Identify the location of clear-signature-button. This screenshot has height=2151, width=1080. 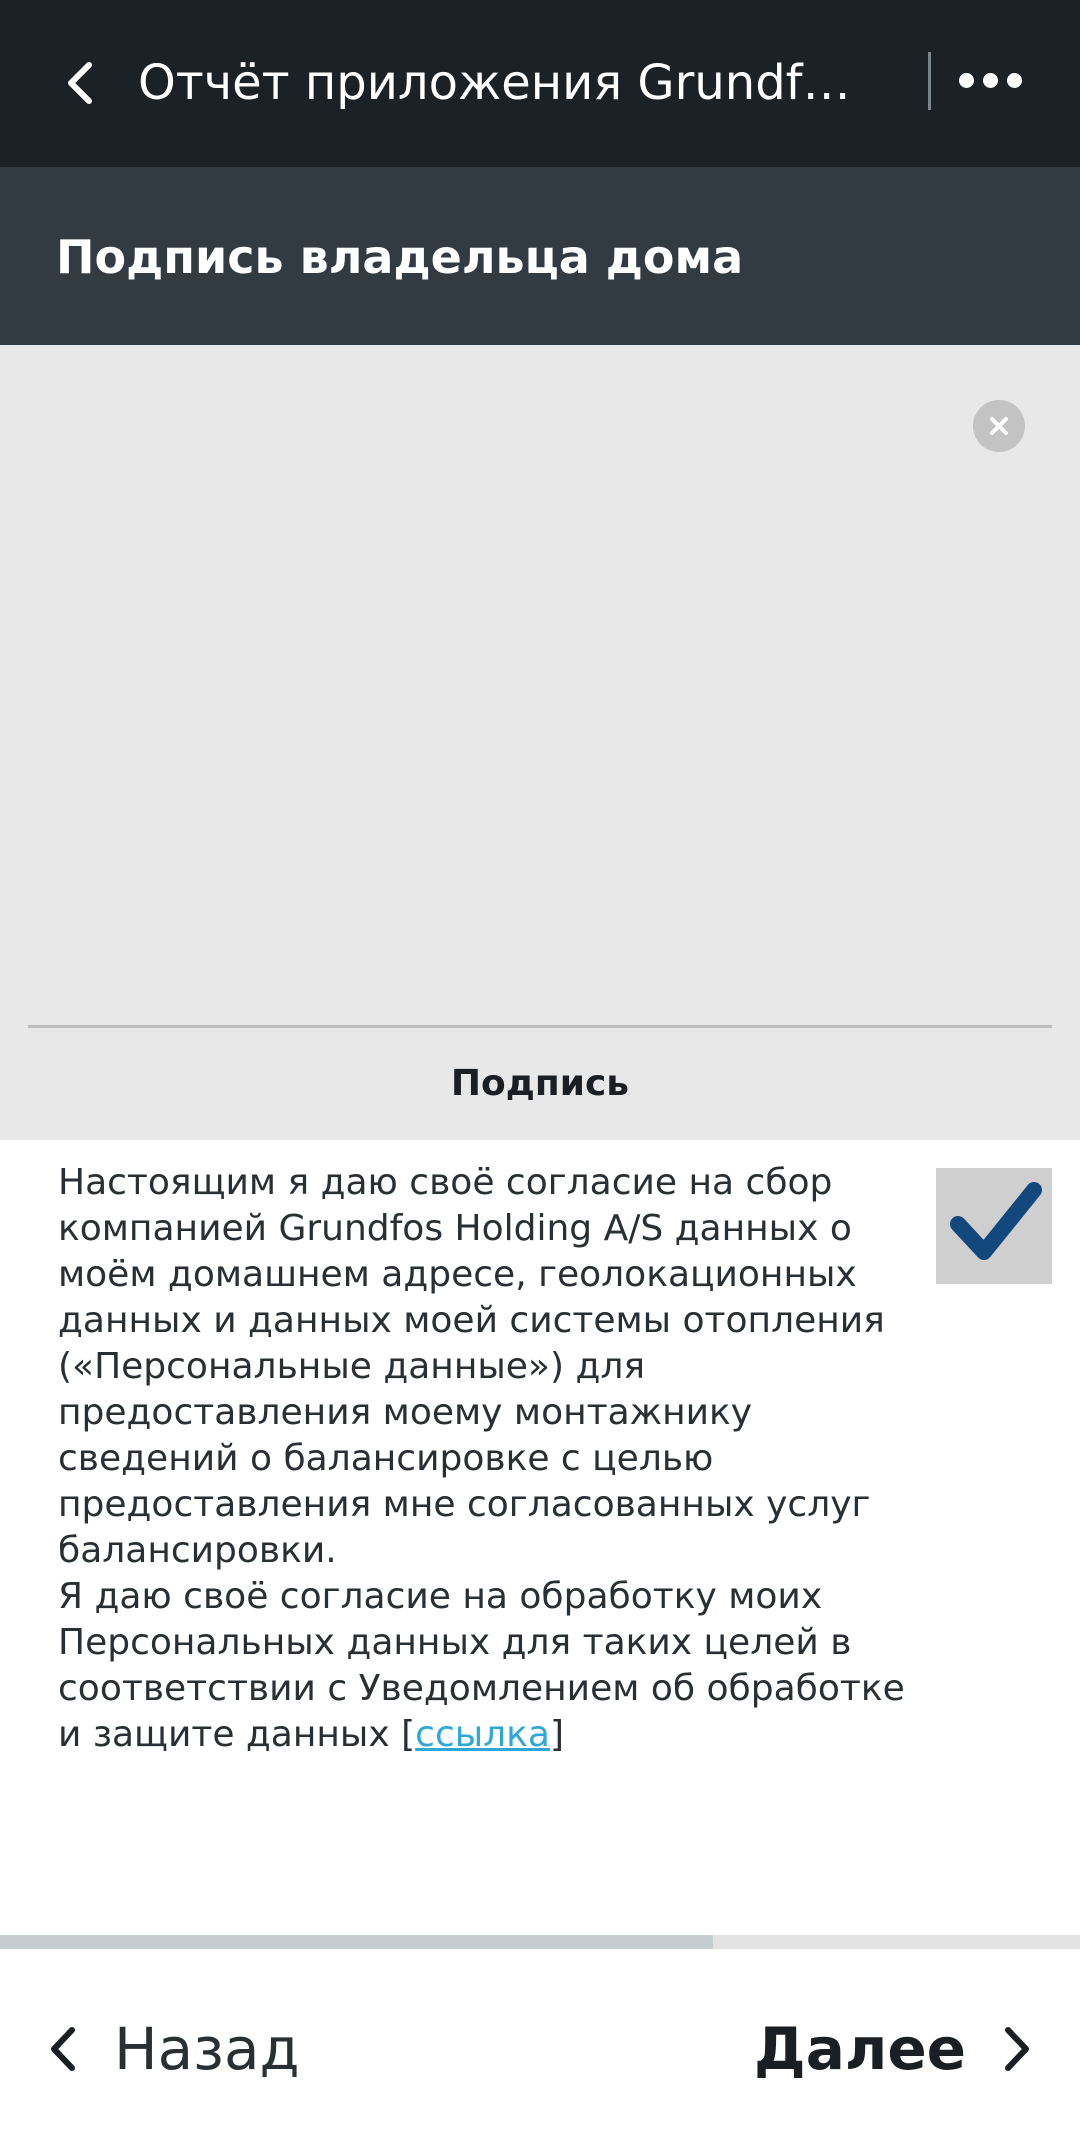
(999, 426).